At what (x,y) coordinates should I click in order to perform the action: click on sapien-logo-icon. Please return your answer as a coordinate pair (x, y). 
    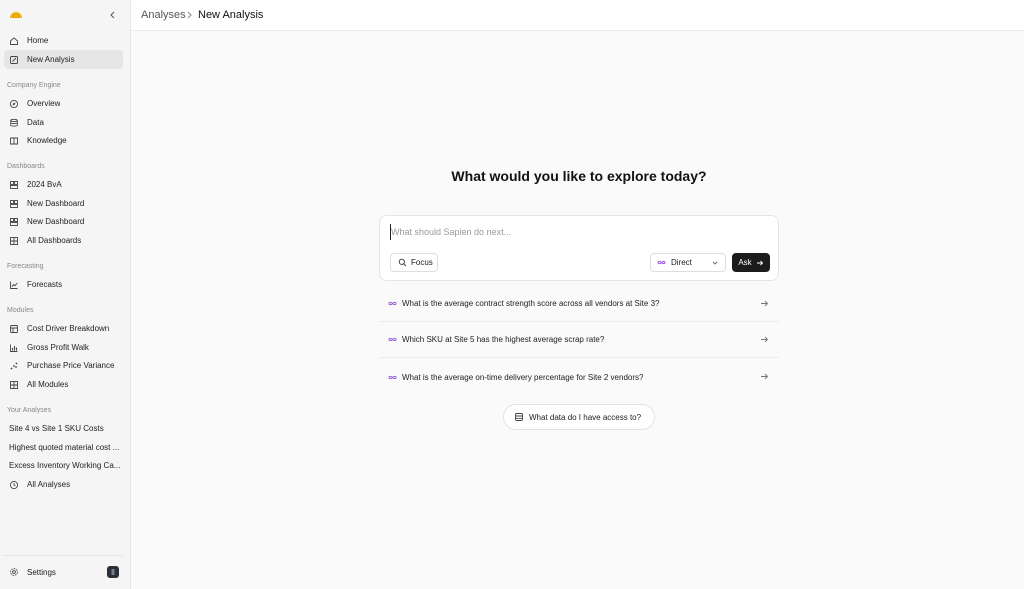
    Looking at the image, I should click on (16, 14).